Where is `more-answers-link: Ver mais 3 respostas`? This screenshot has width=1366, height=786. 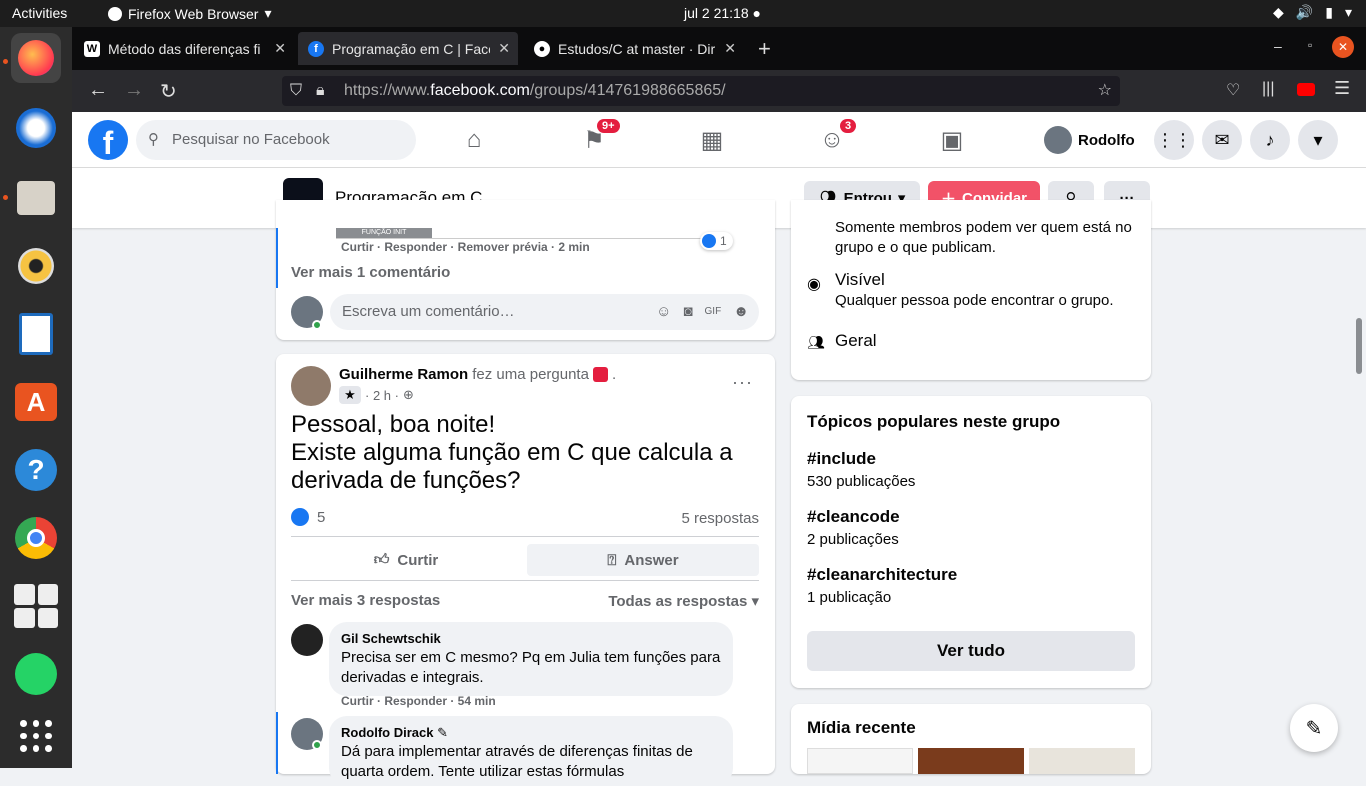
more-answers-link: Ver mais 3 respostas is located at coordinates (365, 600).